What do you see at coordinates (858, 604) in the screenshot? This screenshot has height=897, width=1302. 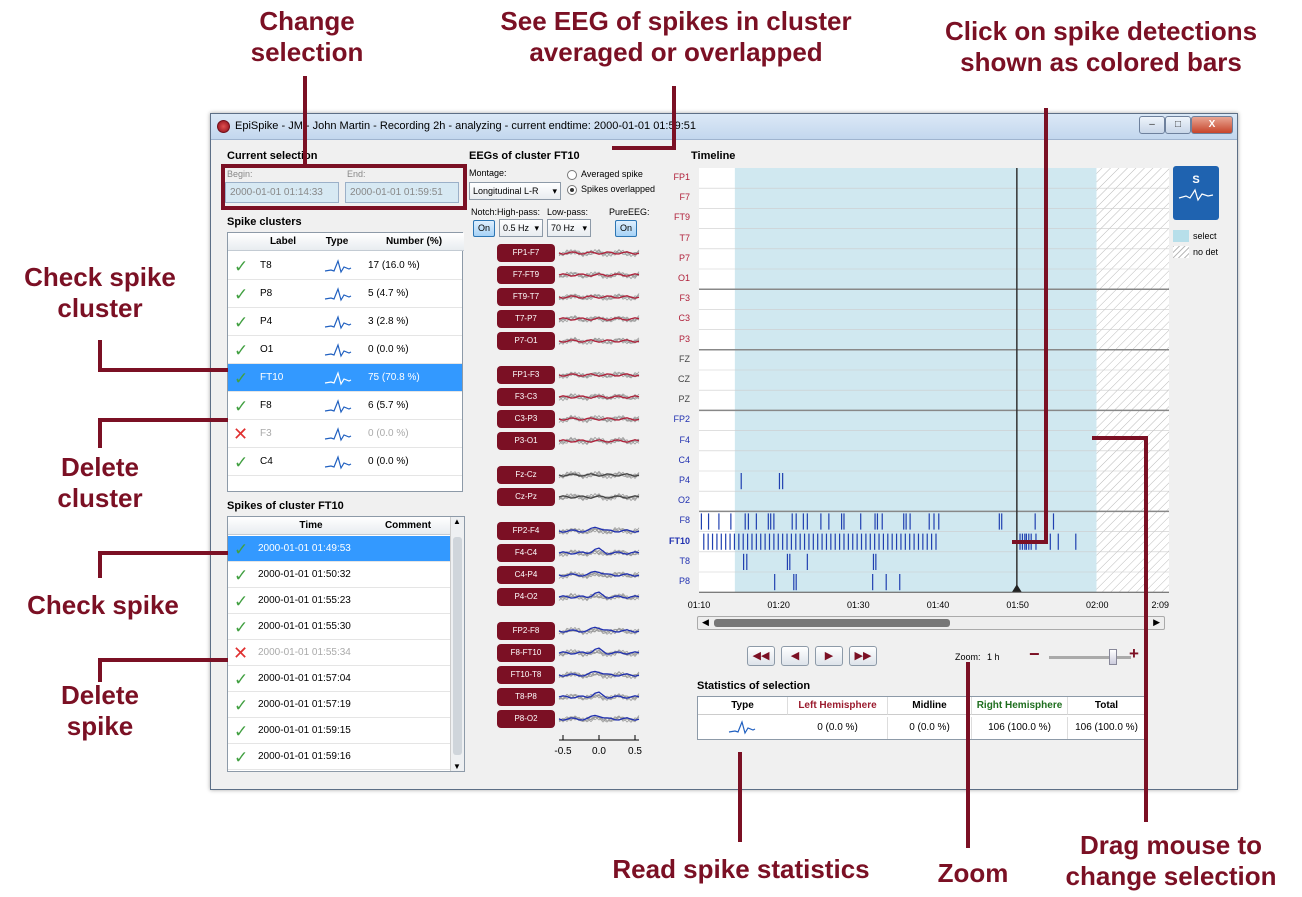 I see `timeline-x-tick-label: 01:30` at bounding box center [858, 604].